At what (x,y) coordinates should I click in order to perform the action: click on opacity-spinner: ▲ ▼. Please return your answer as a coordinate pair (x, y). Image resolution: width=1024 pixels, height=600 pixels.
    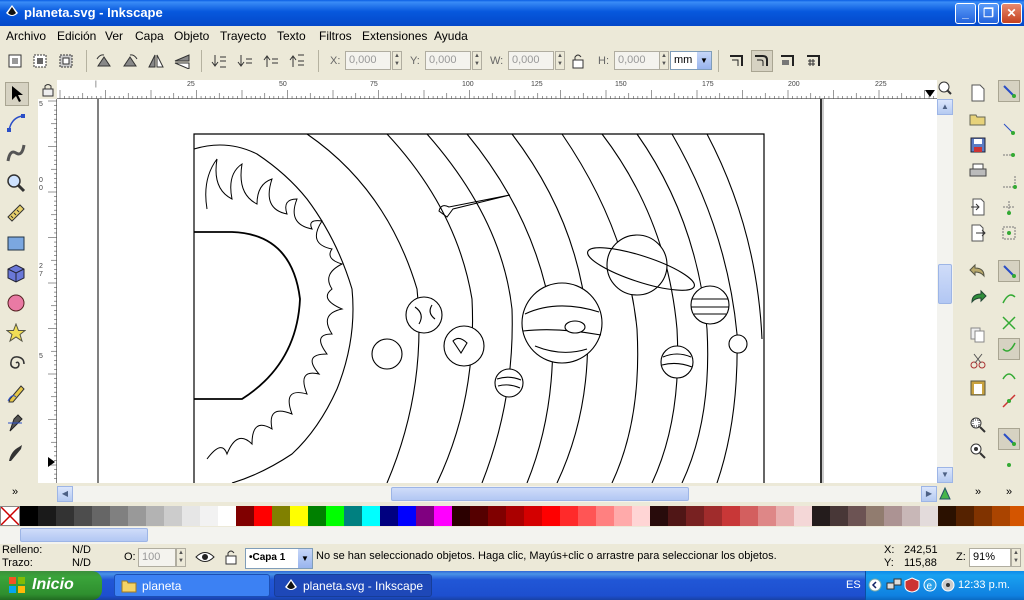
    Looking at the image, I should click on (181, 557).